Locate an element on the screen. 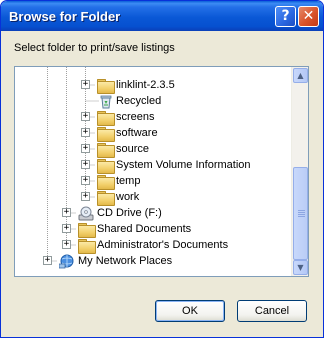  scroll-thumb is located at coordinates (300, 213).